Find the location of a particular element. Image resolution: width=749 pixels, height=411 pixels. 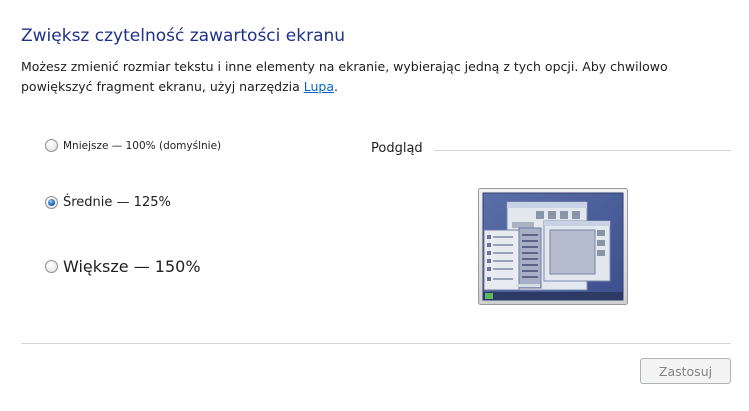

option-smaller: Mniejsze — 100% (domyślnie) is located at coordinates (133, 145).